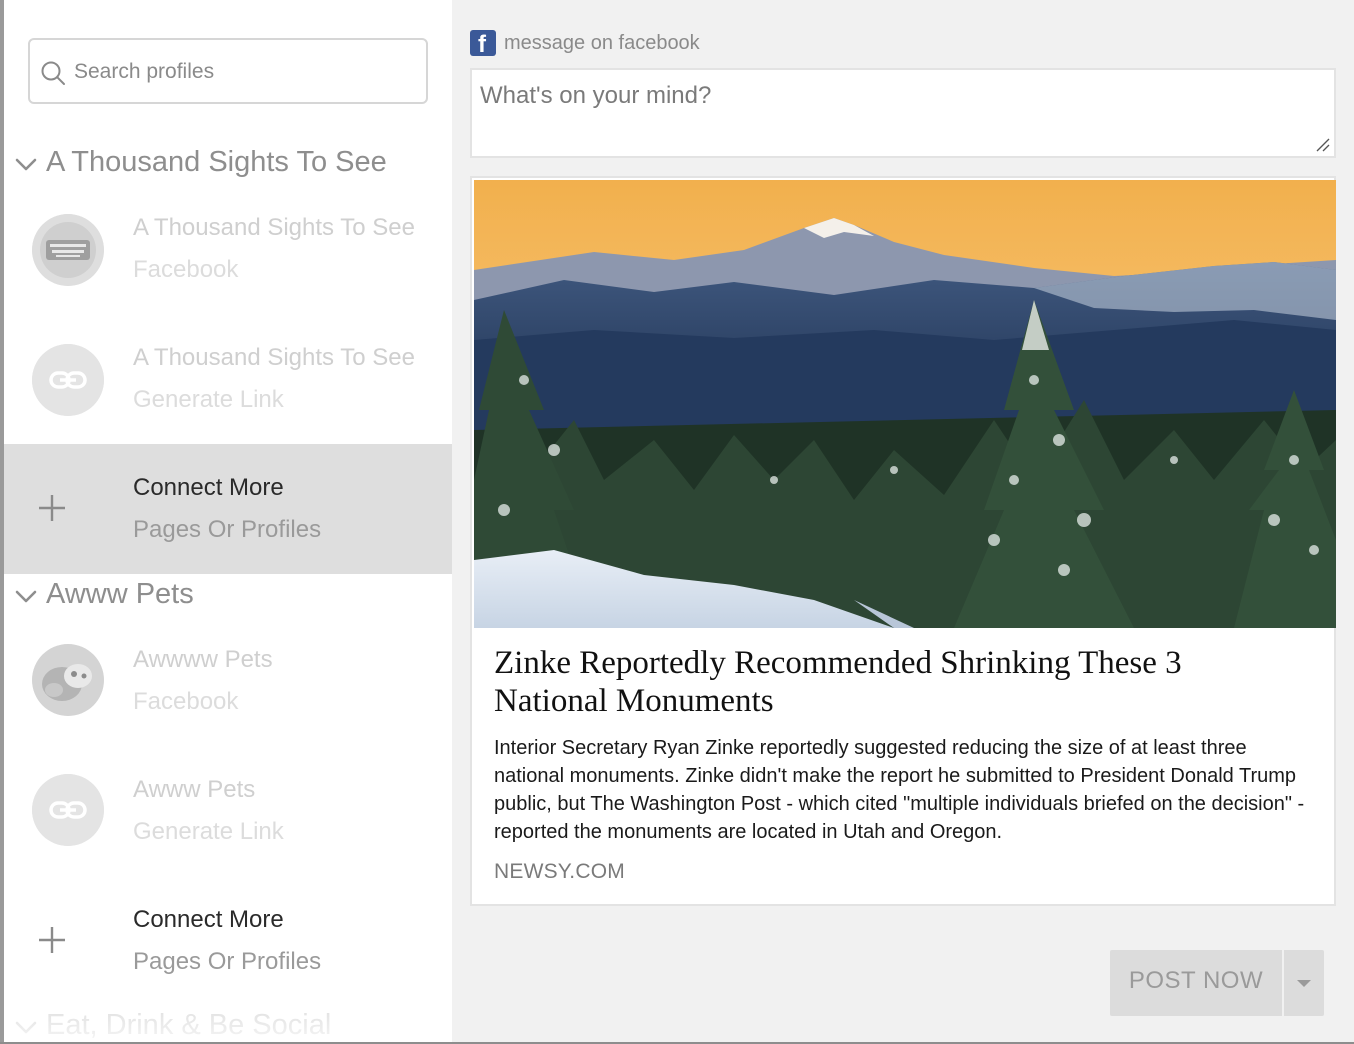  Describe the element at coordinates (602, 43) in the screenshot. I see `channel-label-text: message on facebook` at that location.